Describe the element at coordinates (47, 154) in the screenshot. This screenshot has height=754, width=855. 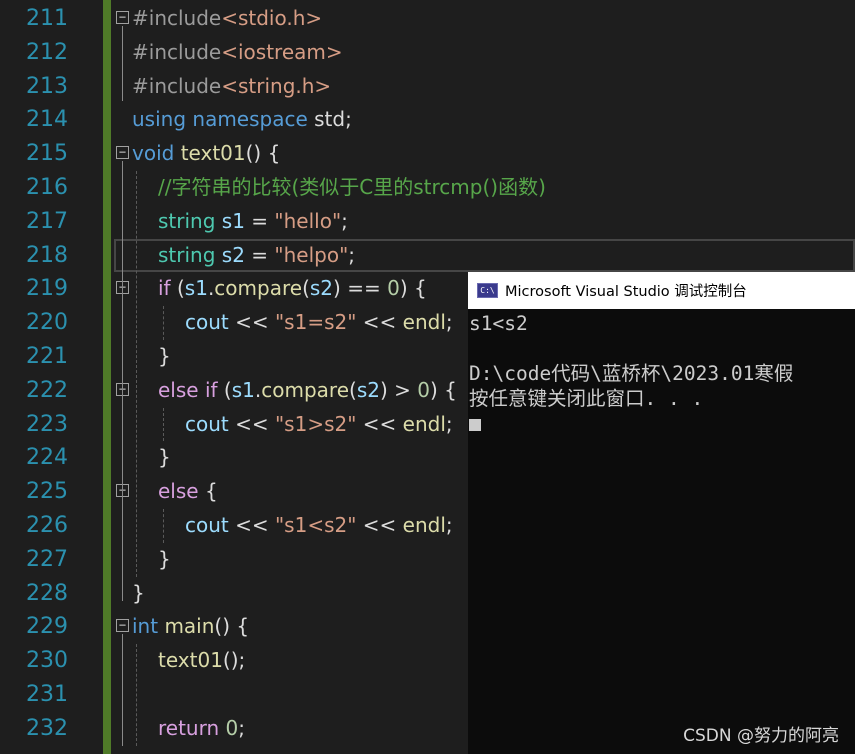
I see `line-number: 215` at that location.